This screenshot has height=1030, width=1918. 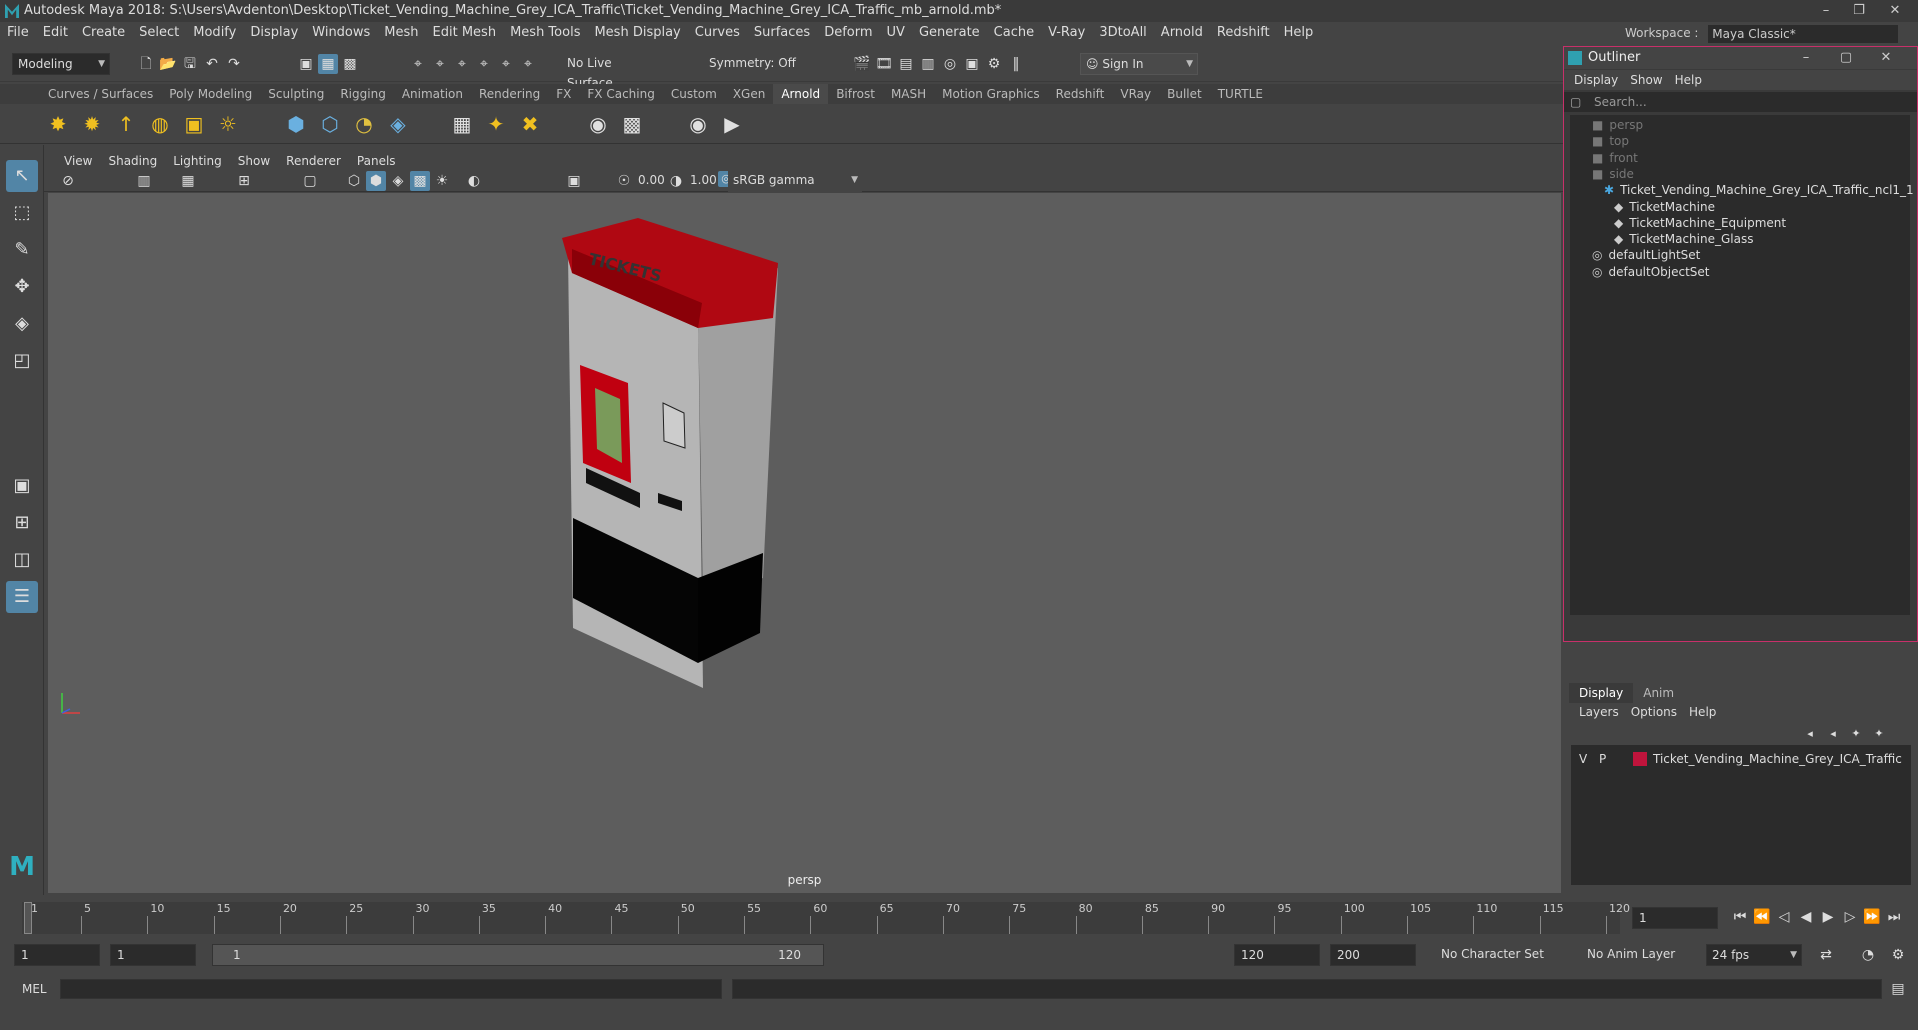 What do you see at coordinates (126, 124) in the screenshot?
I see `photometric-light-icon: ↑` at bounding box center [126, 124].